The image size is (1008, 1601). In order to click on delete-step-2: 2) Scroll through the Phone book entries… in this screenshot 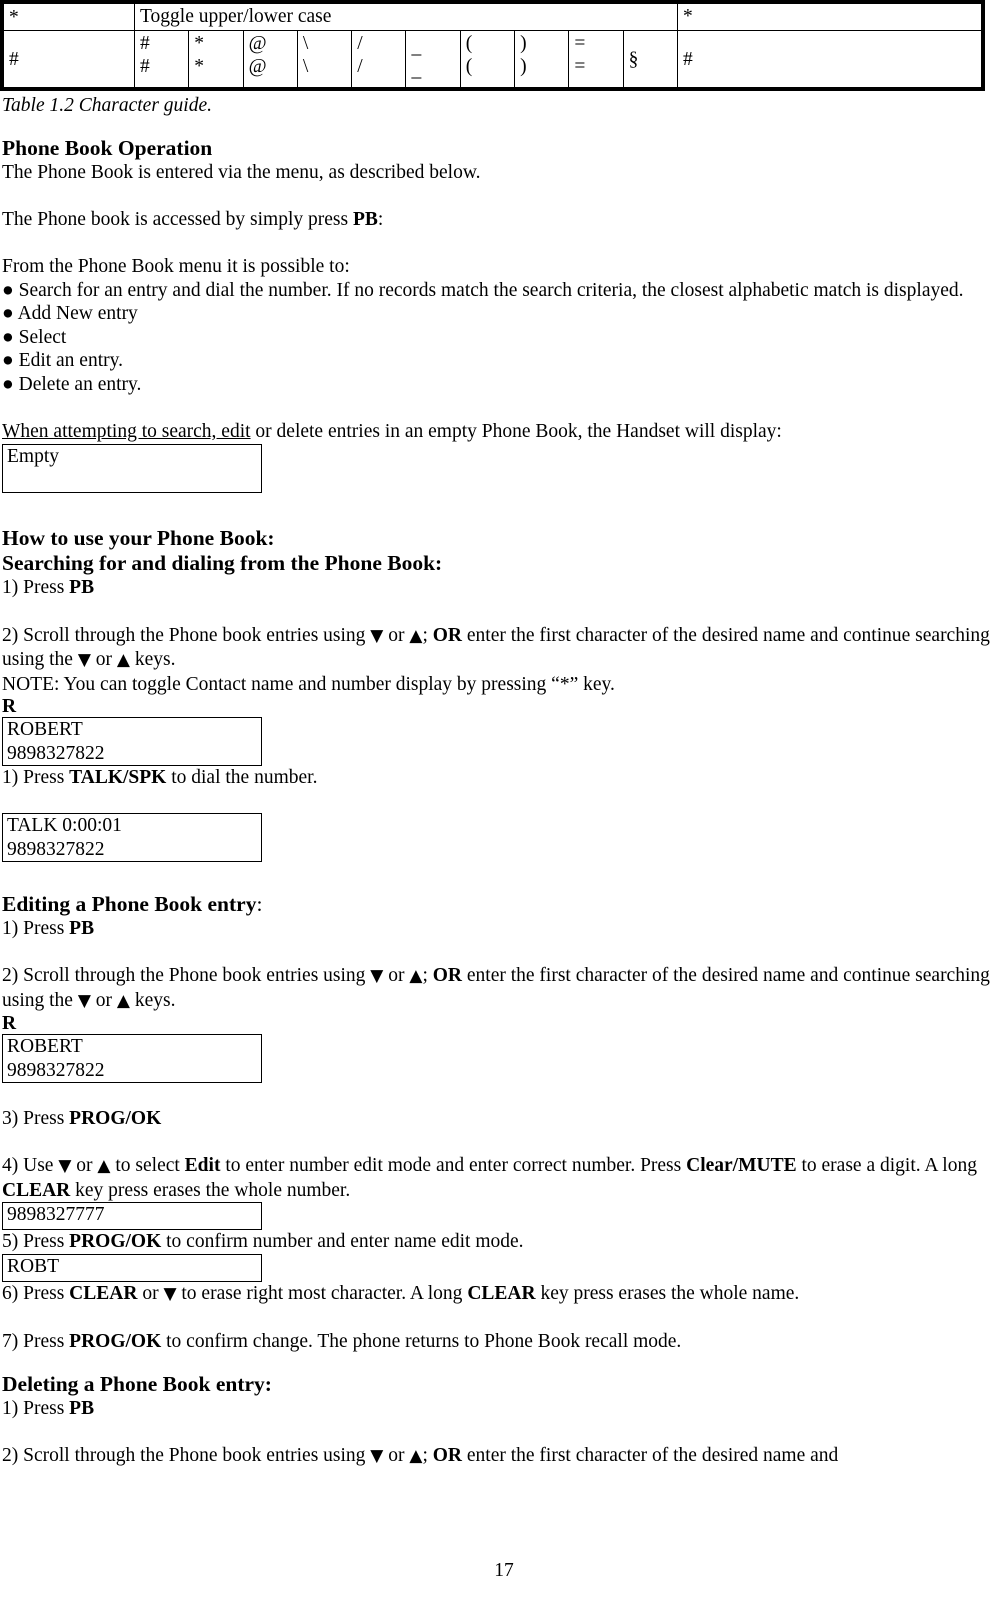, I will do `click(505, 1456)`.